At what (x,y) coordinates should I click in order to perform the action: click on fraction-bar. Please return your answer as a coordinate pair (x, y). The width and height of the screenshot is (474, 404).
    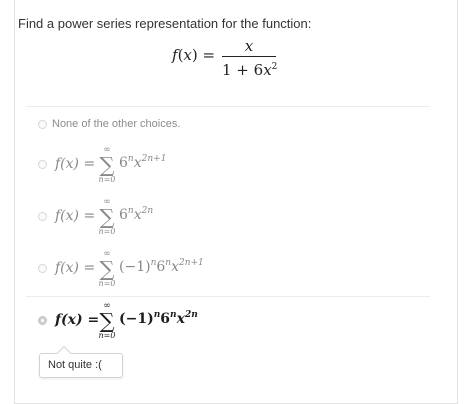
    Looking at the image, I should click on (249, 56).